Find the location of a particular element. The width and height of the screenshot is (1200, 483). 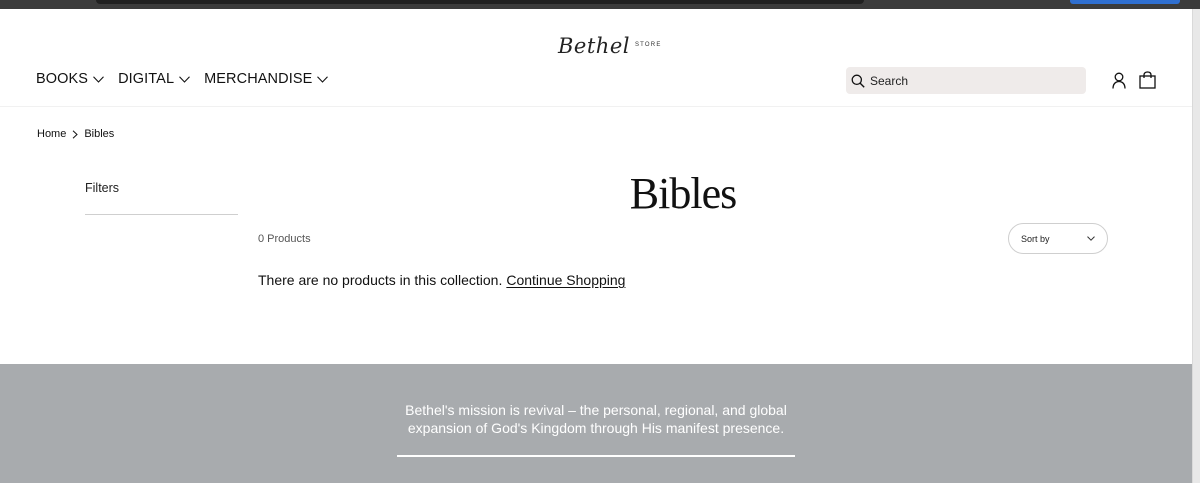

cart-bag-icon is located at coordinates (1147, 80).